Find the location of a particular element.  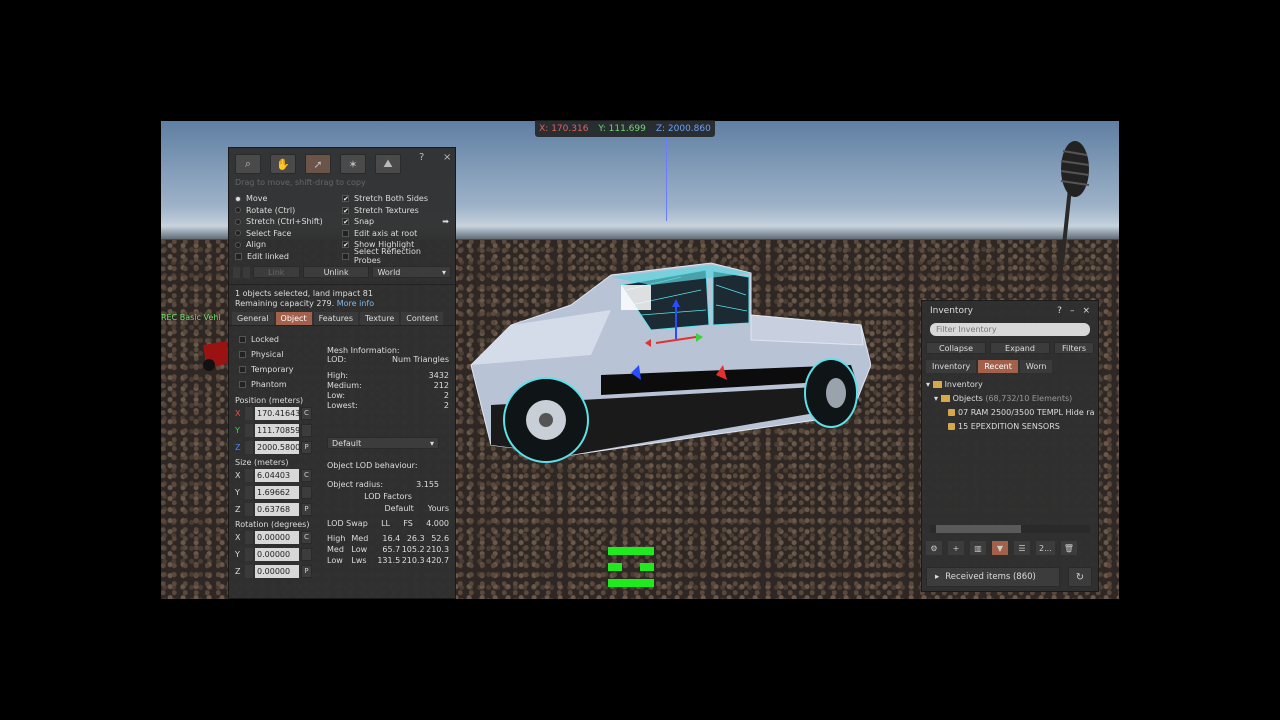

horizontal-scrollbar is located at coordinates (1010, 529).